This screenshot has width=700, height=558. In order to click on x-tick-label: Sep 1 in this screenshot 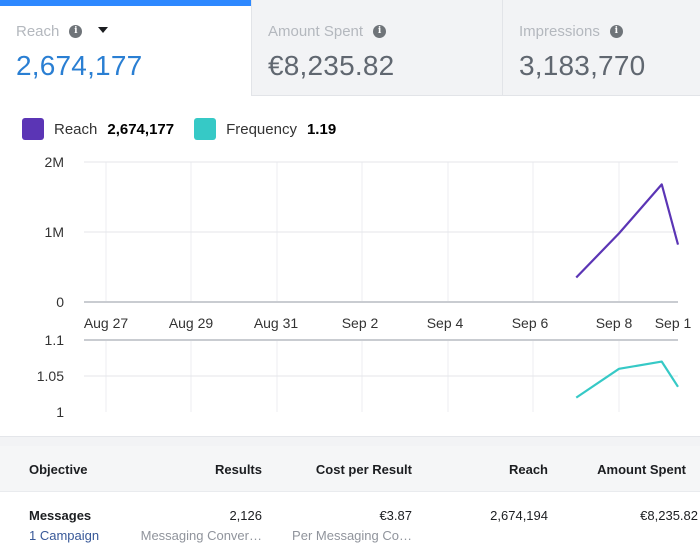, I will do `click(673, 323)`.